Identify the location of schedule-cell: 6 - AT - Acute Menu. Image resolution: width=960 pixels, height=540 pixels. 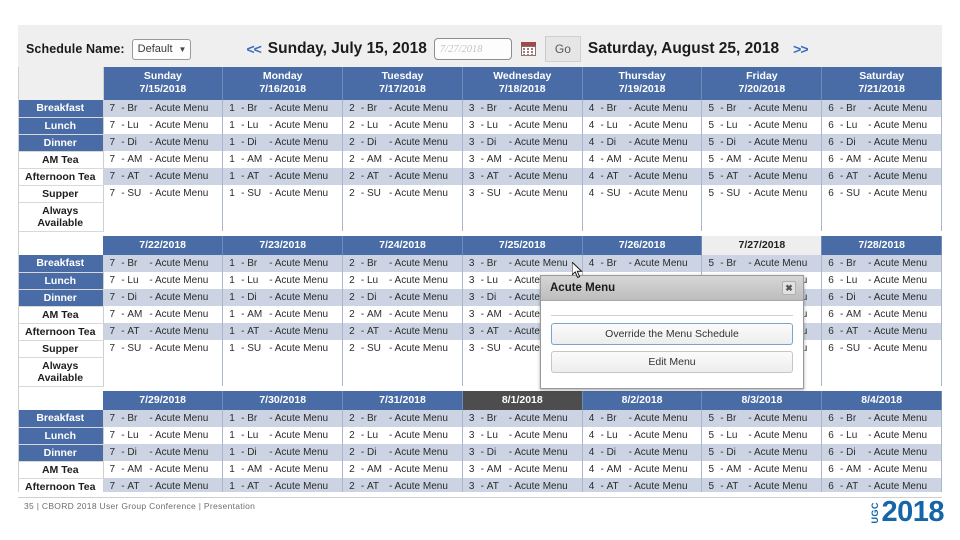
(881, 176).